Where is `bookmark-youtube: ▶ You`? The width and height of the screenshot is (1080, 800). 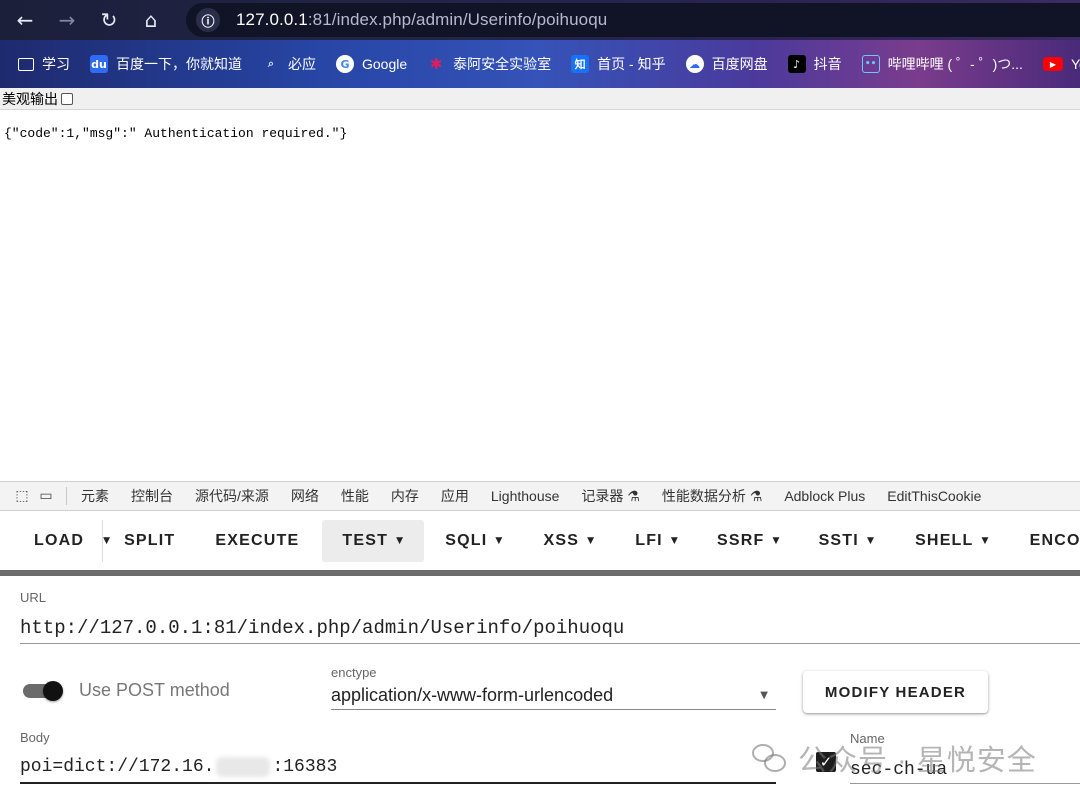
bookmark-youtube: ▶ You is located at coordinates (1061, 64).